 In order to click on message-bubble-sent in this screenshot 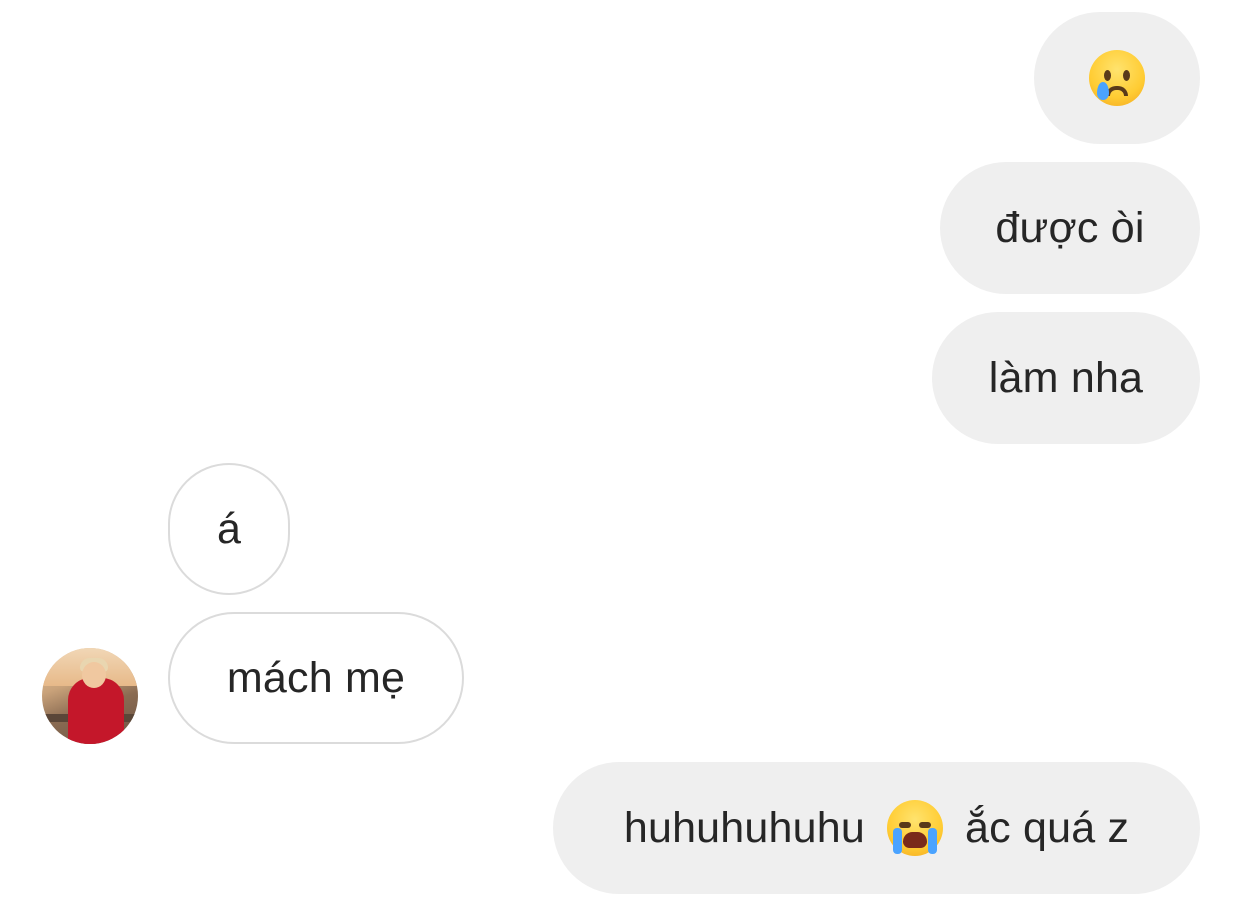, I will do `click(1117, 78)`.